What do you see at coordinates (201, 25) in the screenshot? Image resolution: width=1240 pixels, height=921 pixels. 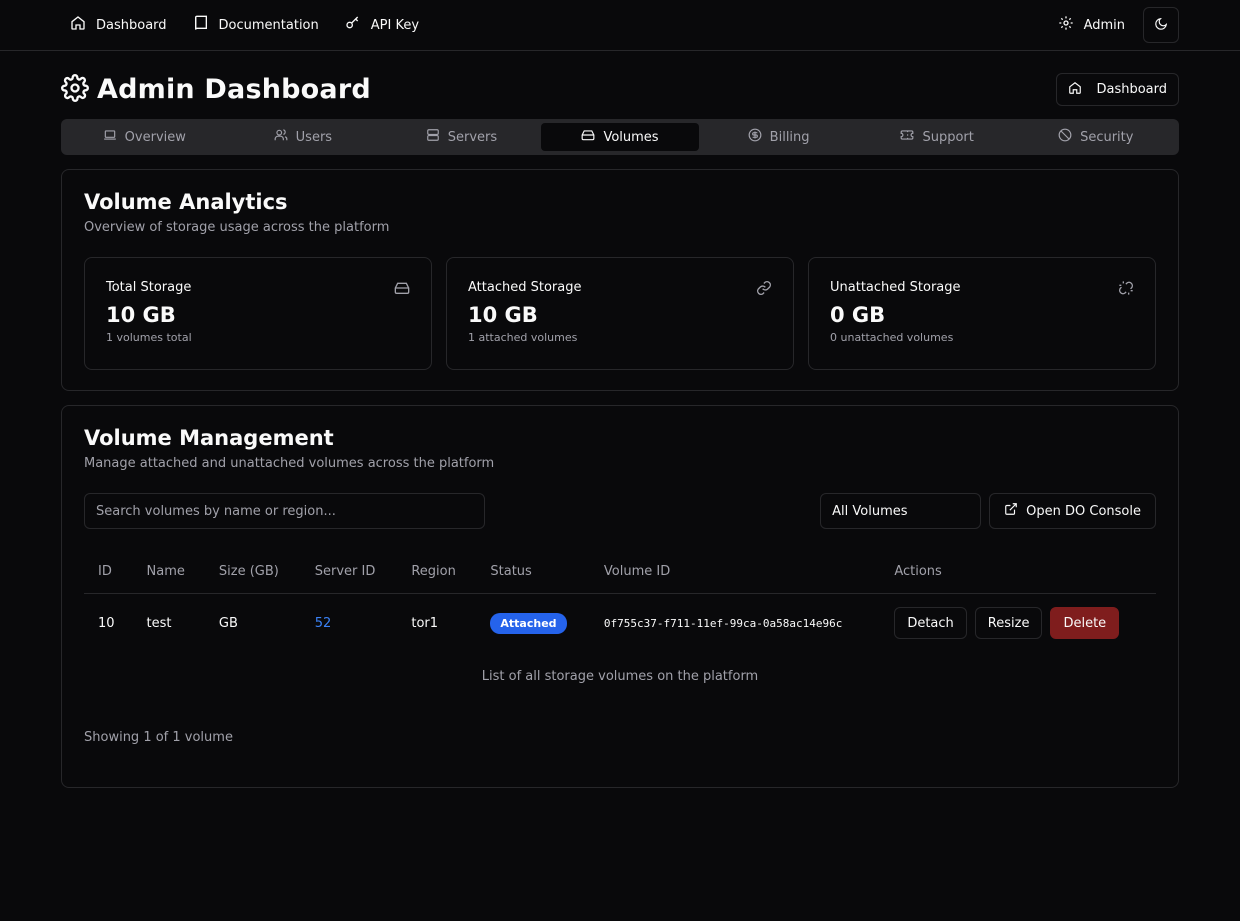 I see `book-icon` at bounding box center [201, 25].